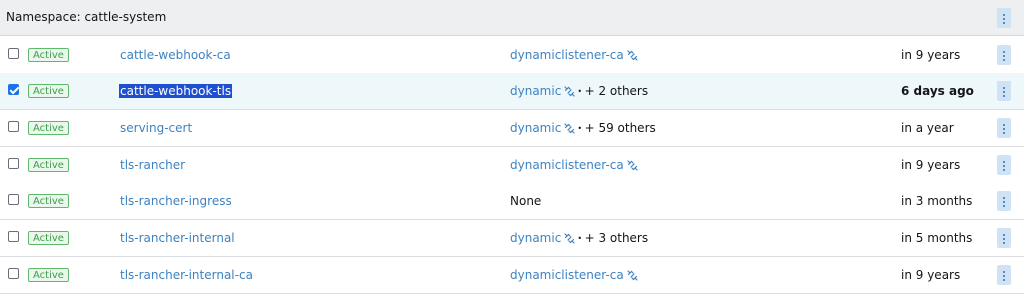 The width and height of the screenshot is (1024, 298). I want to click on certificate-name-link: tls-rancher, so click(152, 165).